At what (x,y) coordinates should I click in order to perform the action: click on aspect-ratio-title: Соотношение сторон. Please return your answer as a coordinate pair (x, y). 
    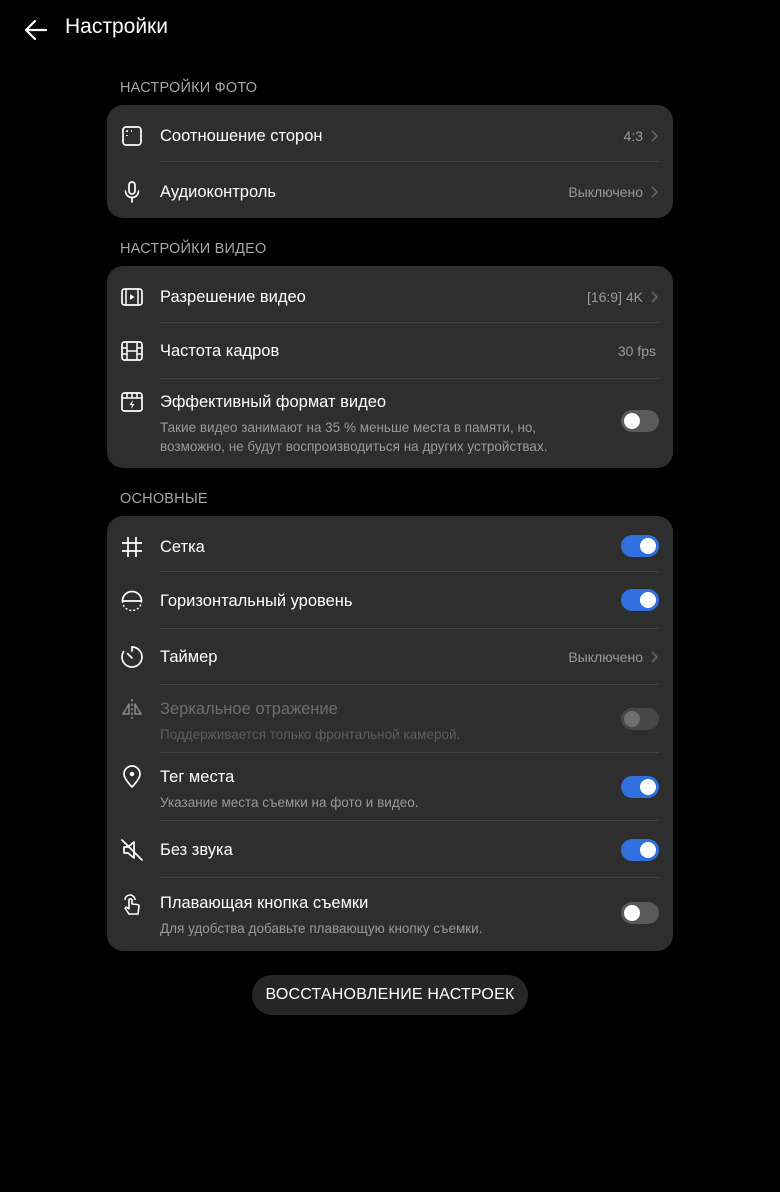
    Looking at the image, I should click on (241, 136).